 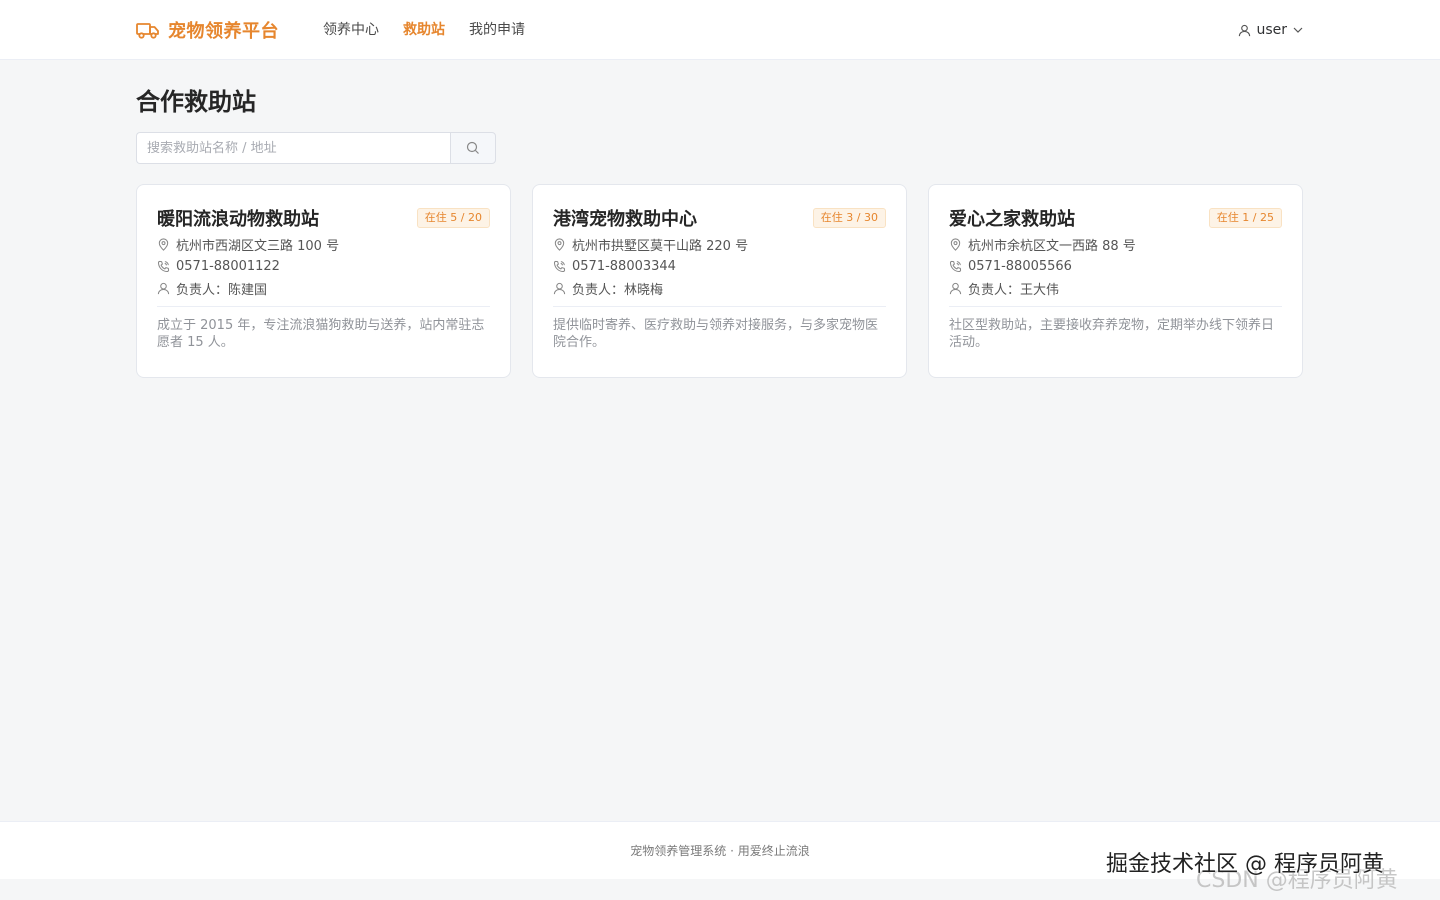 I want to click on user-name: user, so click(x=1271, y=30).